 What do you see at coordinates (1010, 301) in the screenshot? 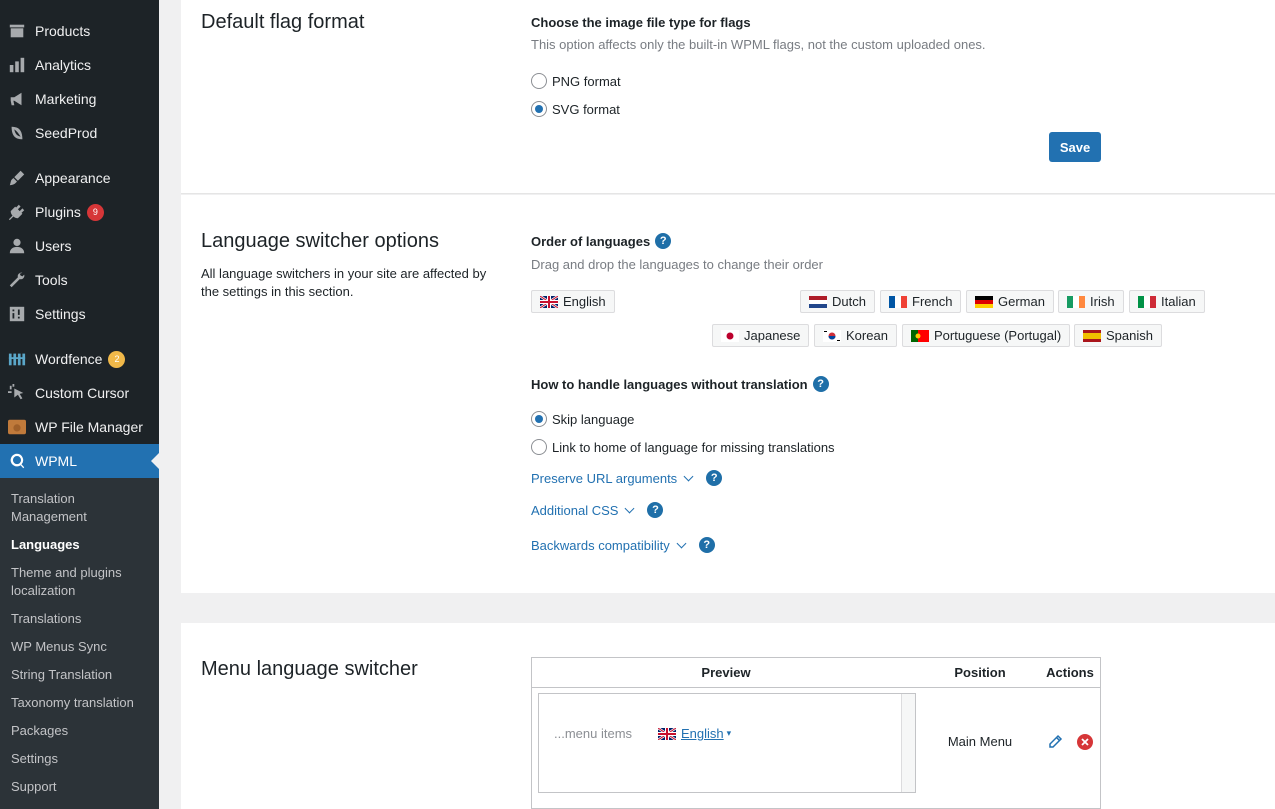
I see `language-chip-german: German` at bounding box center [1010, 301].